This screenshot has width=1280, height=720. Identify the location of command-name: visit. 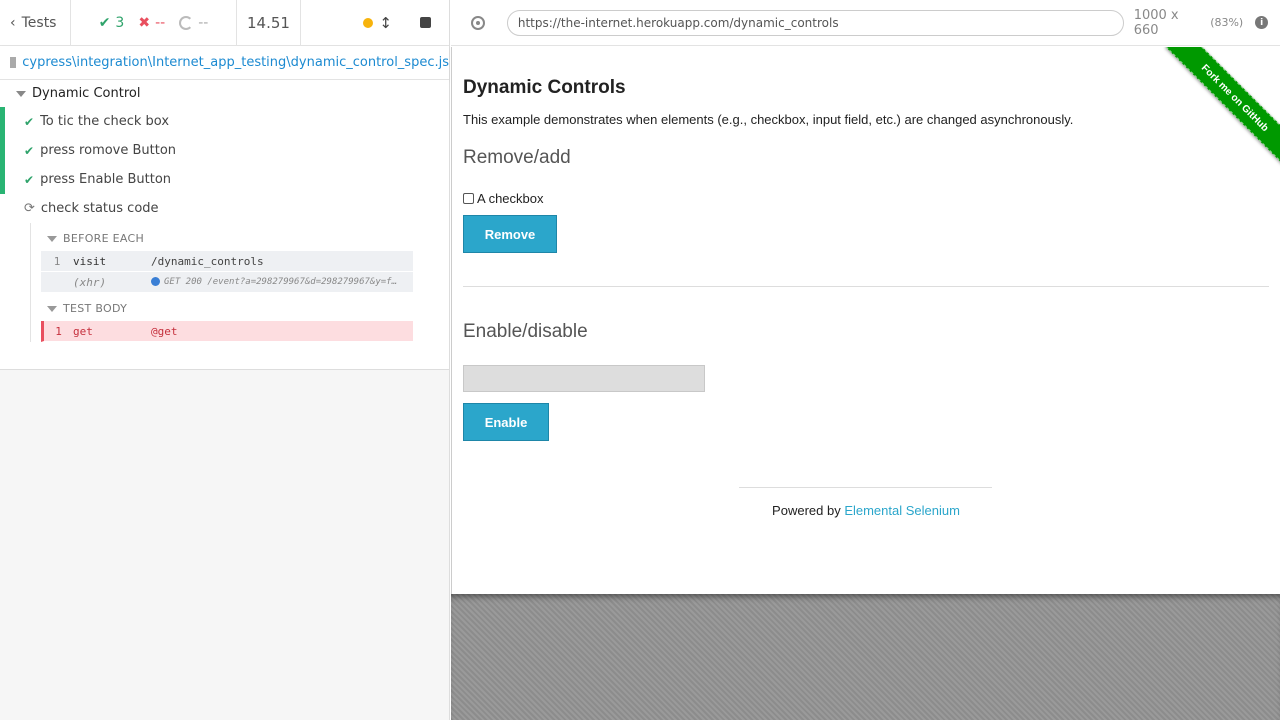
(90, 261).